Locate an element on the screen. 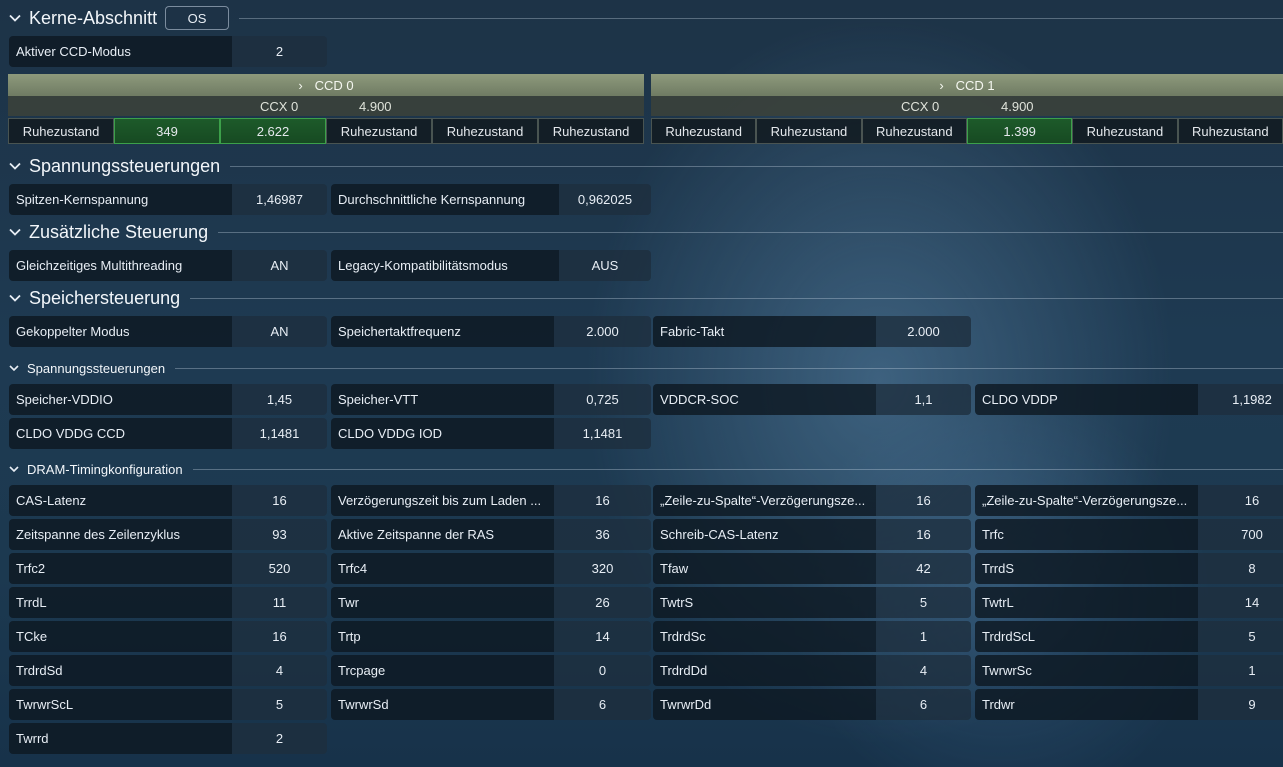  field-label: CLDO VDDP is located at coordinates (1086, 399).